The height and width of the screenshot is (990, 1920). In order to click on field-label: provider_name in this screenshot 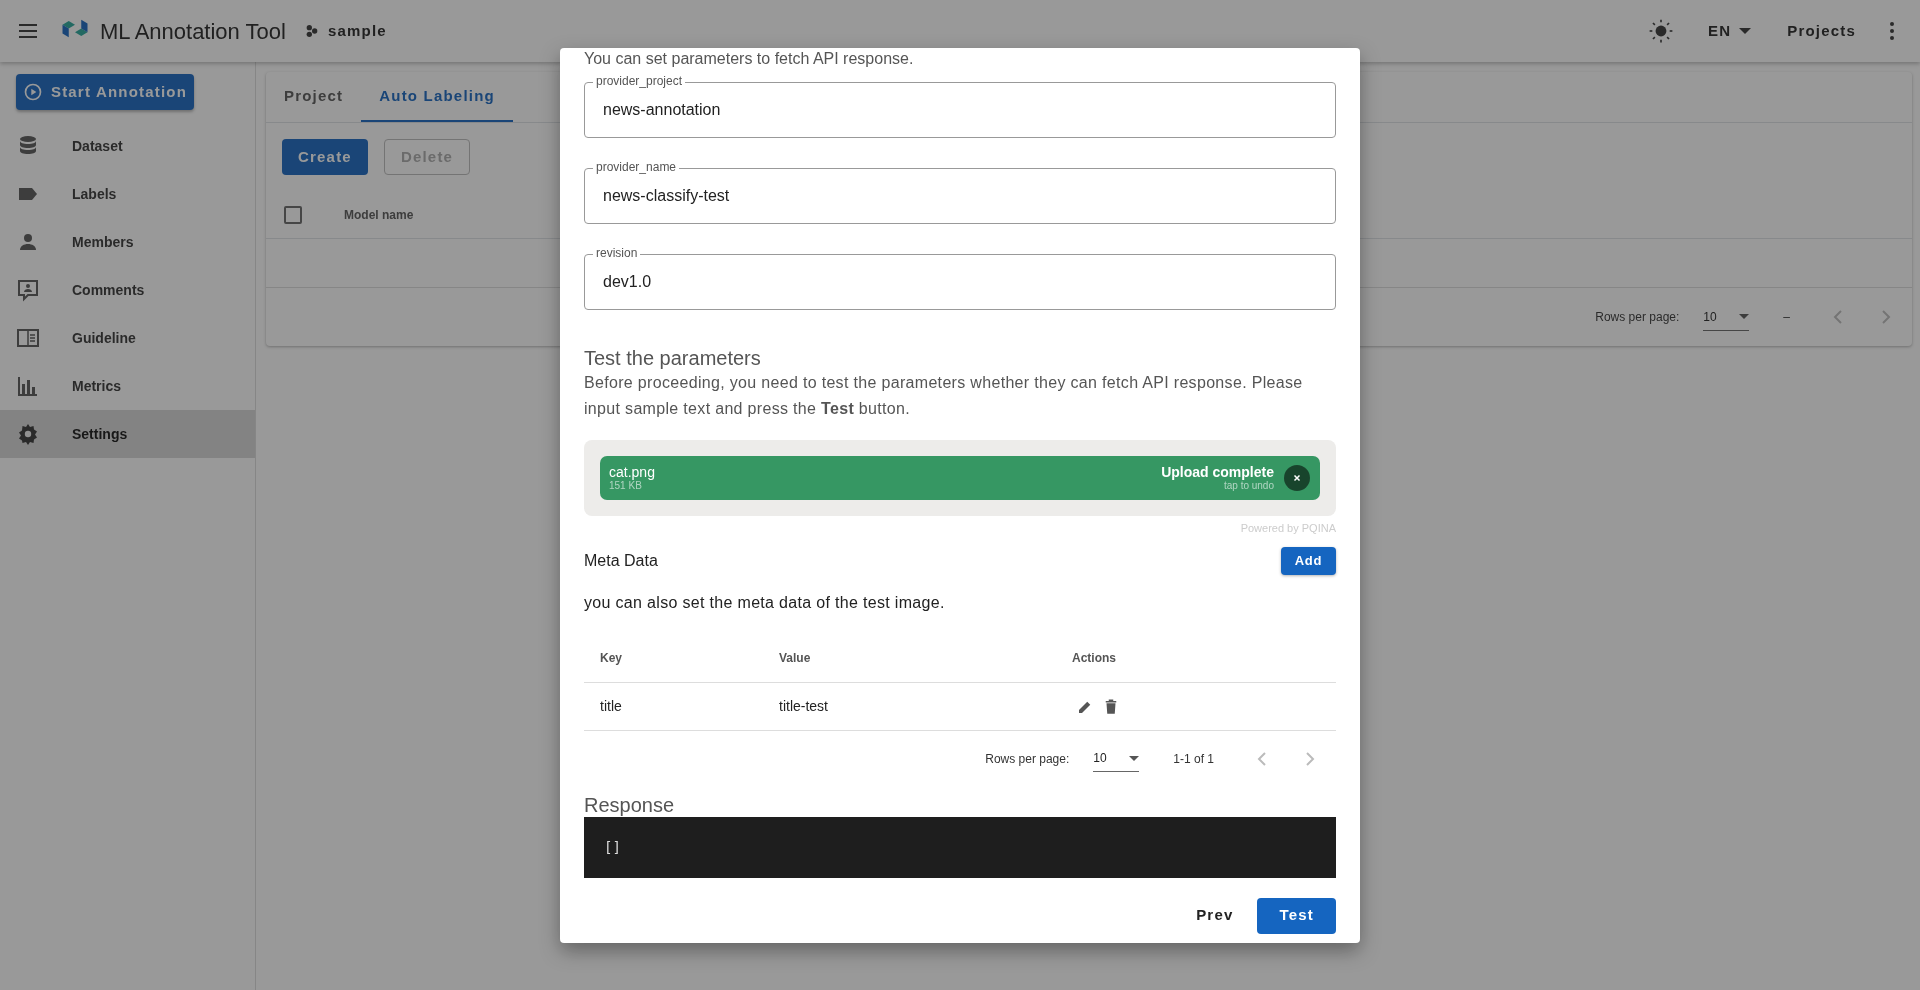, I will do `click(636, 167)`.